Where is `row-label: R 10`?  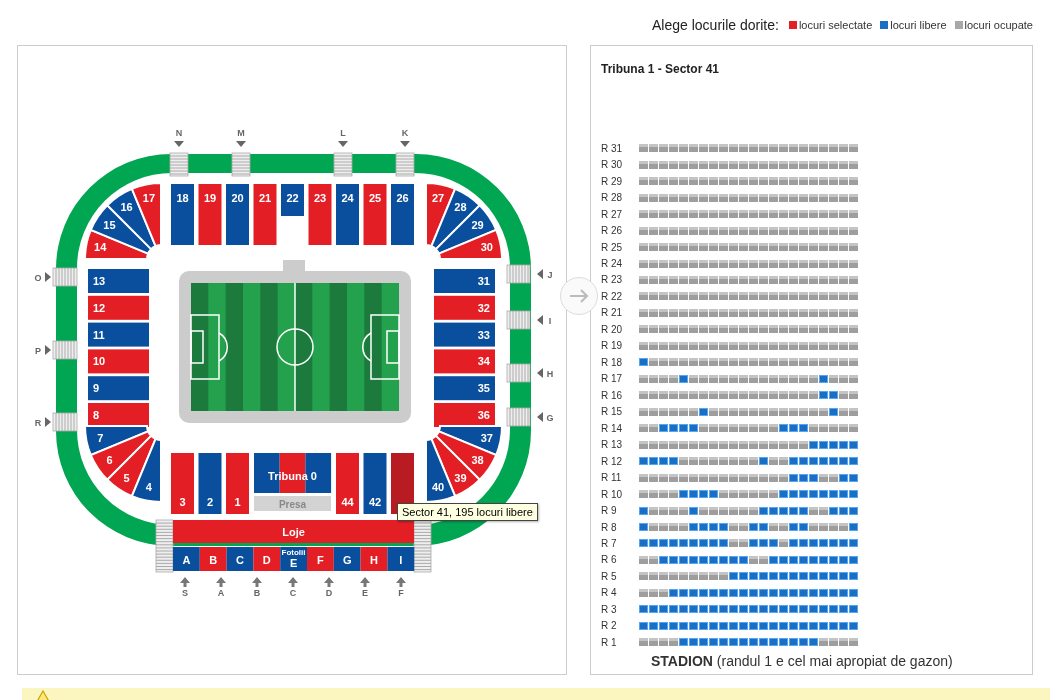
row-label: R 10 is located at coordinates (612, 494).